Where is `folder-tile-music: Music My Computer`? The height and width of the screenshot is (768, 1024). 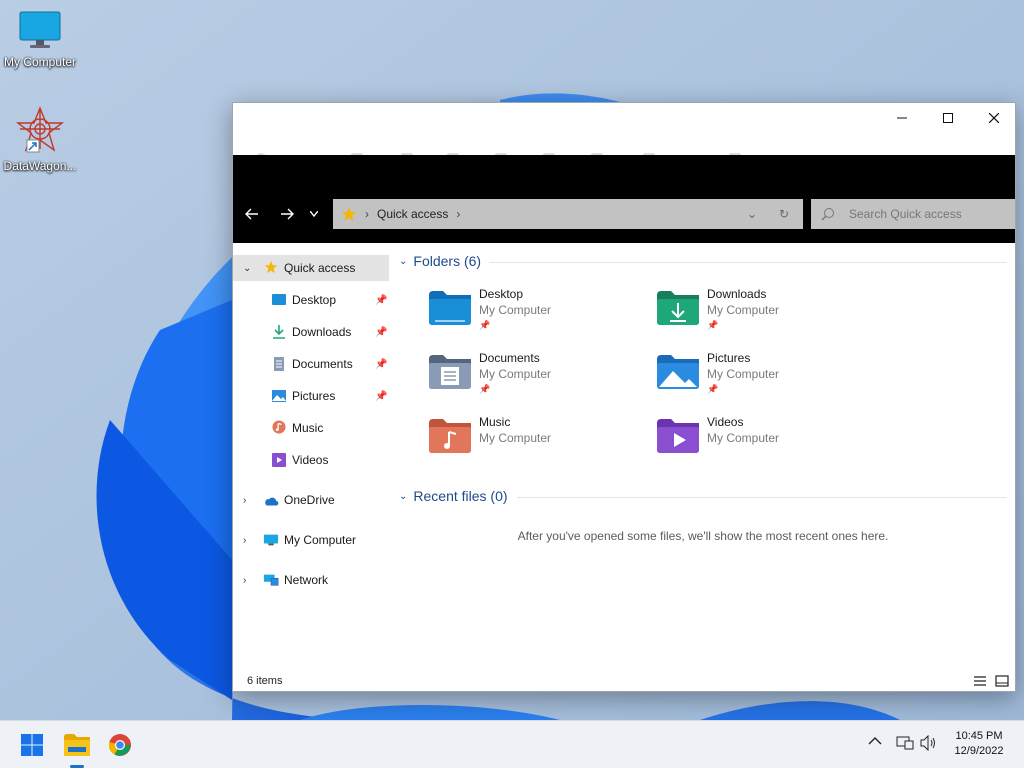 folder-tile-music: Music My Computer is located at coordinates (539, 443).